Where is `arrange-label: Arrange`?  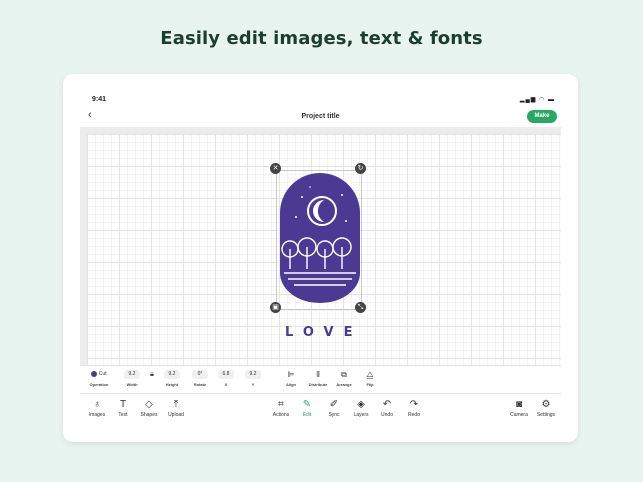 arrange-label: Arrange is located at coordinates (344, 384).